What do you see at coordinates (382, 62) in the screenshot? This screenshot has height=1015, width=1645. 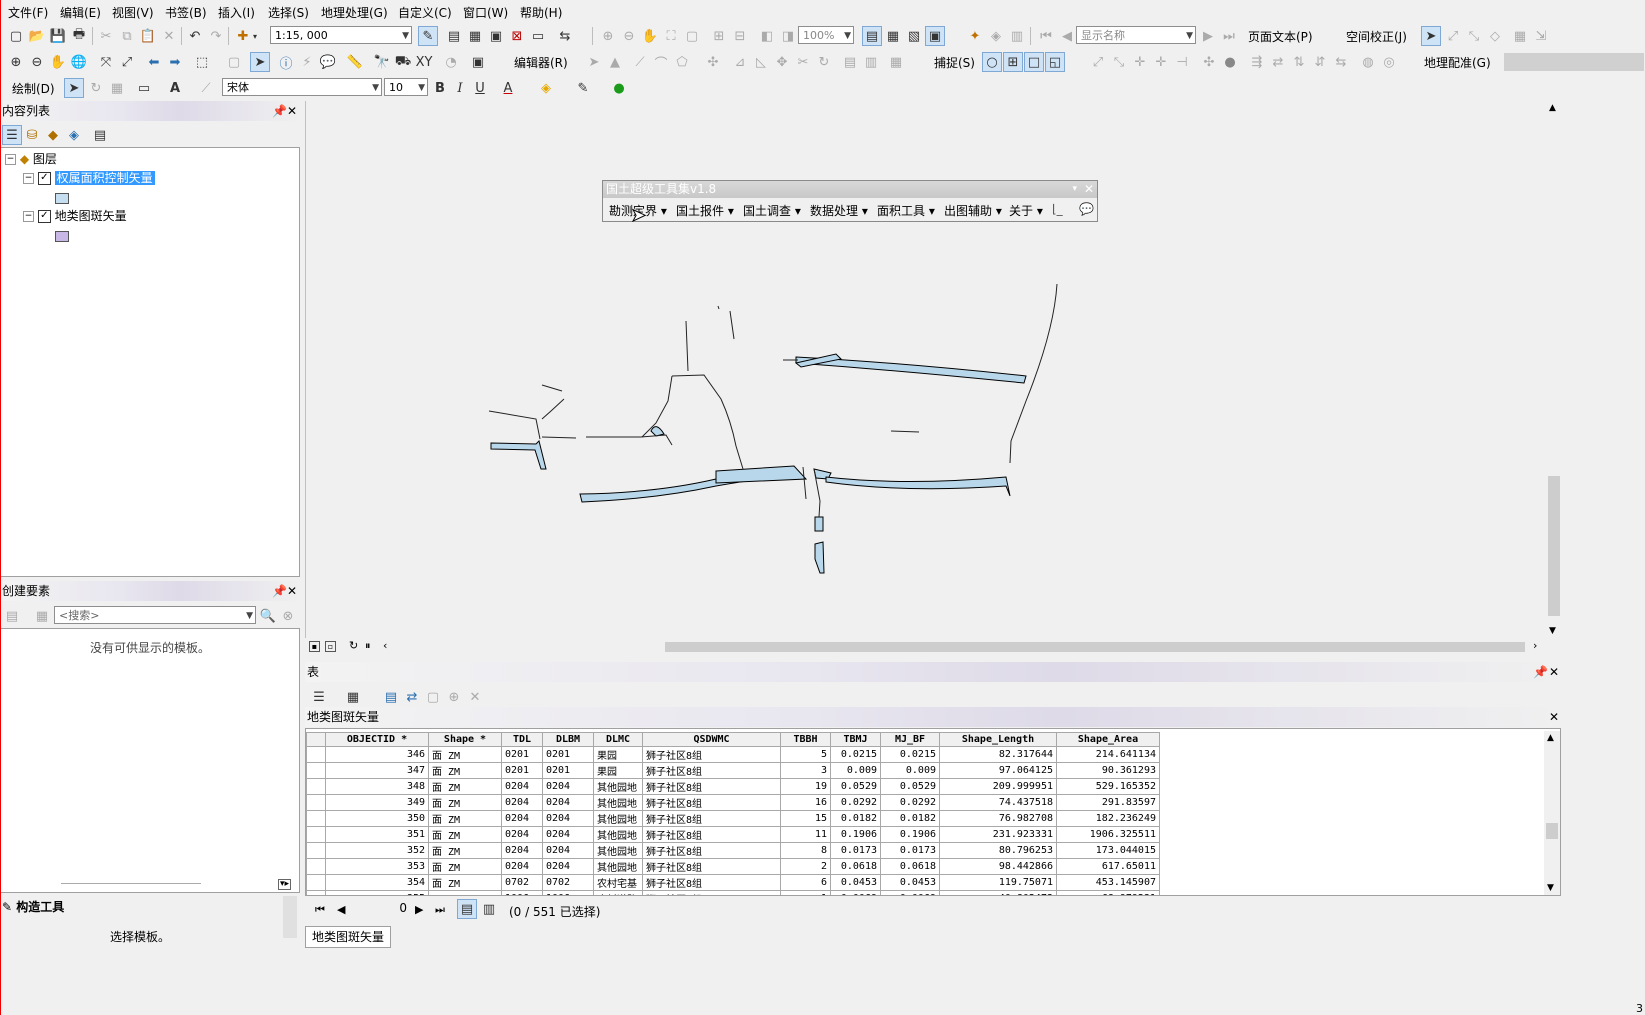 I see `find-icon: 🔭` at bounding box center [382, 62].